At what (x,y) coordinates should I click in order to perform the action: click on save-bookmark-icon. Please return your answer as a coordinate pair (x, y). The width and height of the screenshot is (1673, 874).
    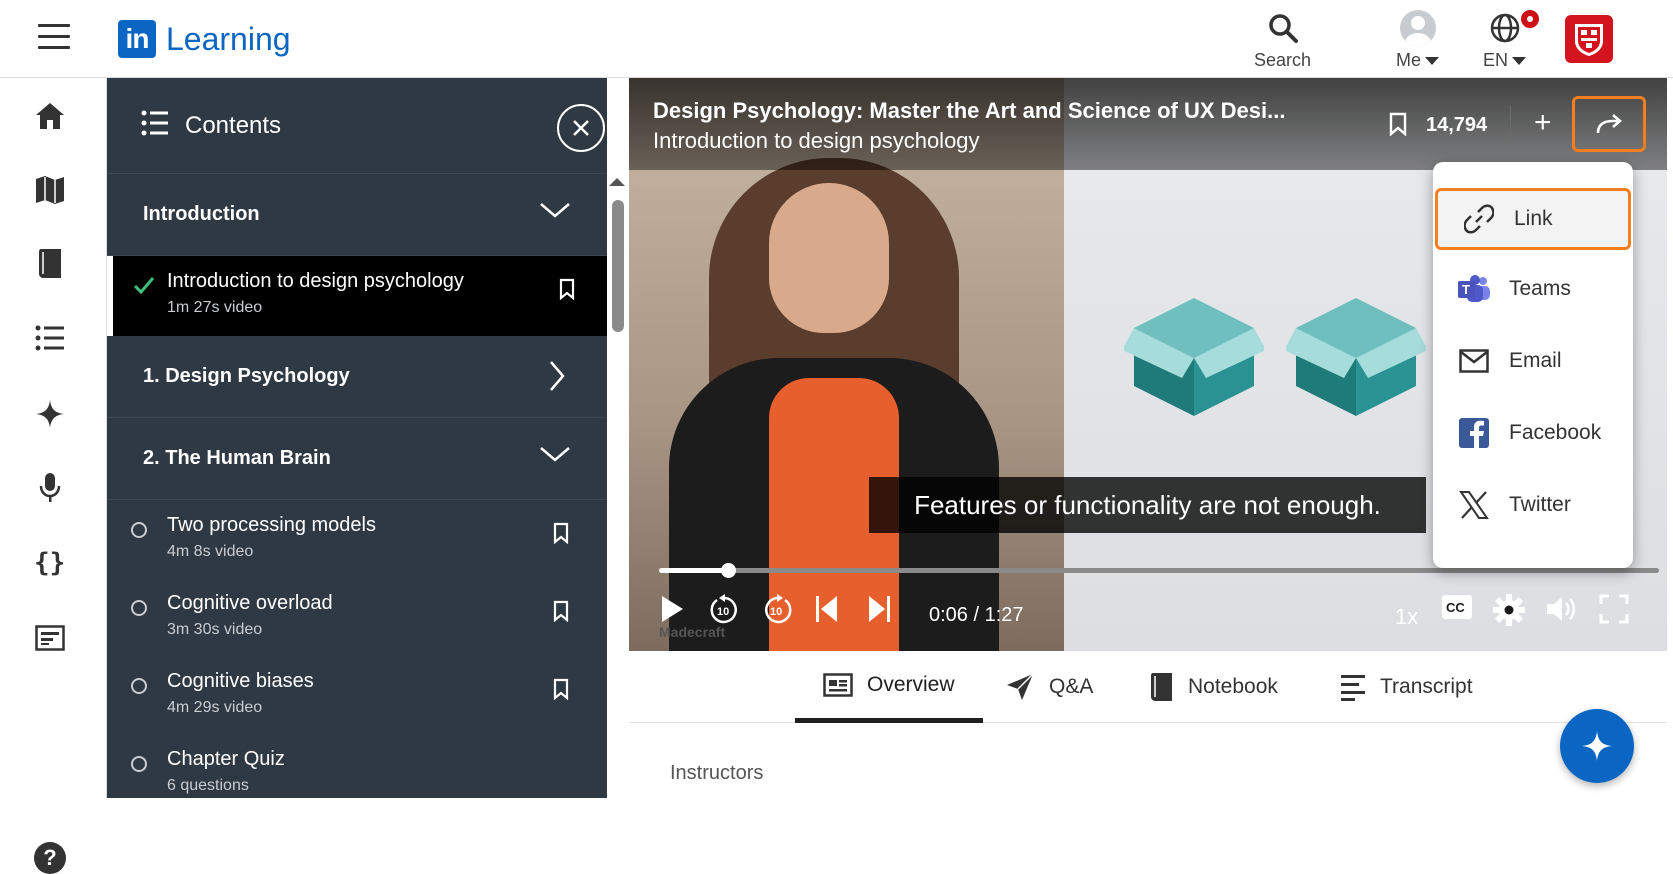
    Looking at the image, I should click on (1398, 124).